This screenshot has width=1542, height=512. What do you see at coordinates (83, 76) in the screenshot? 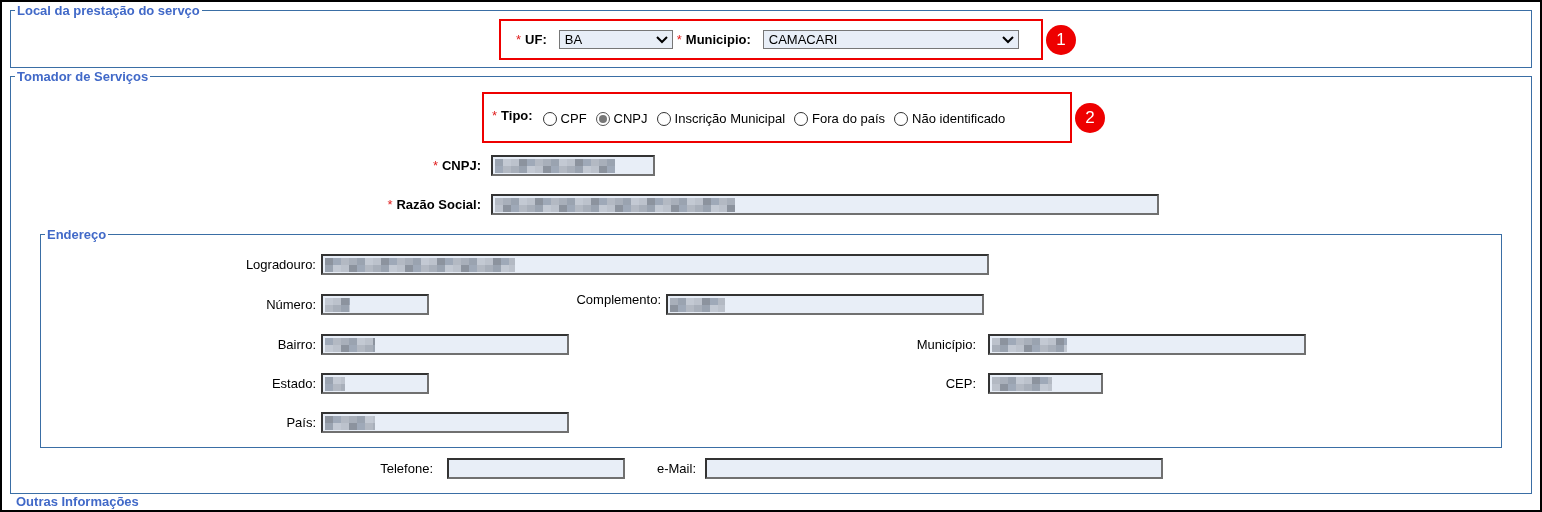
I see `section-legend: Tomador de Serviços` at bounding box center [83, 76].